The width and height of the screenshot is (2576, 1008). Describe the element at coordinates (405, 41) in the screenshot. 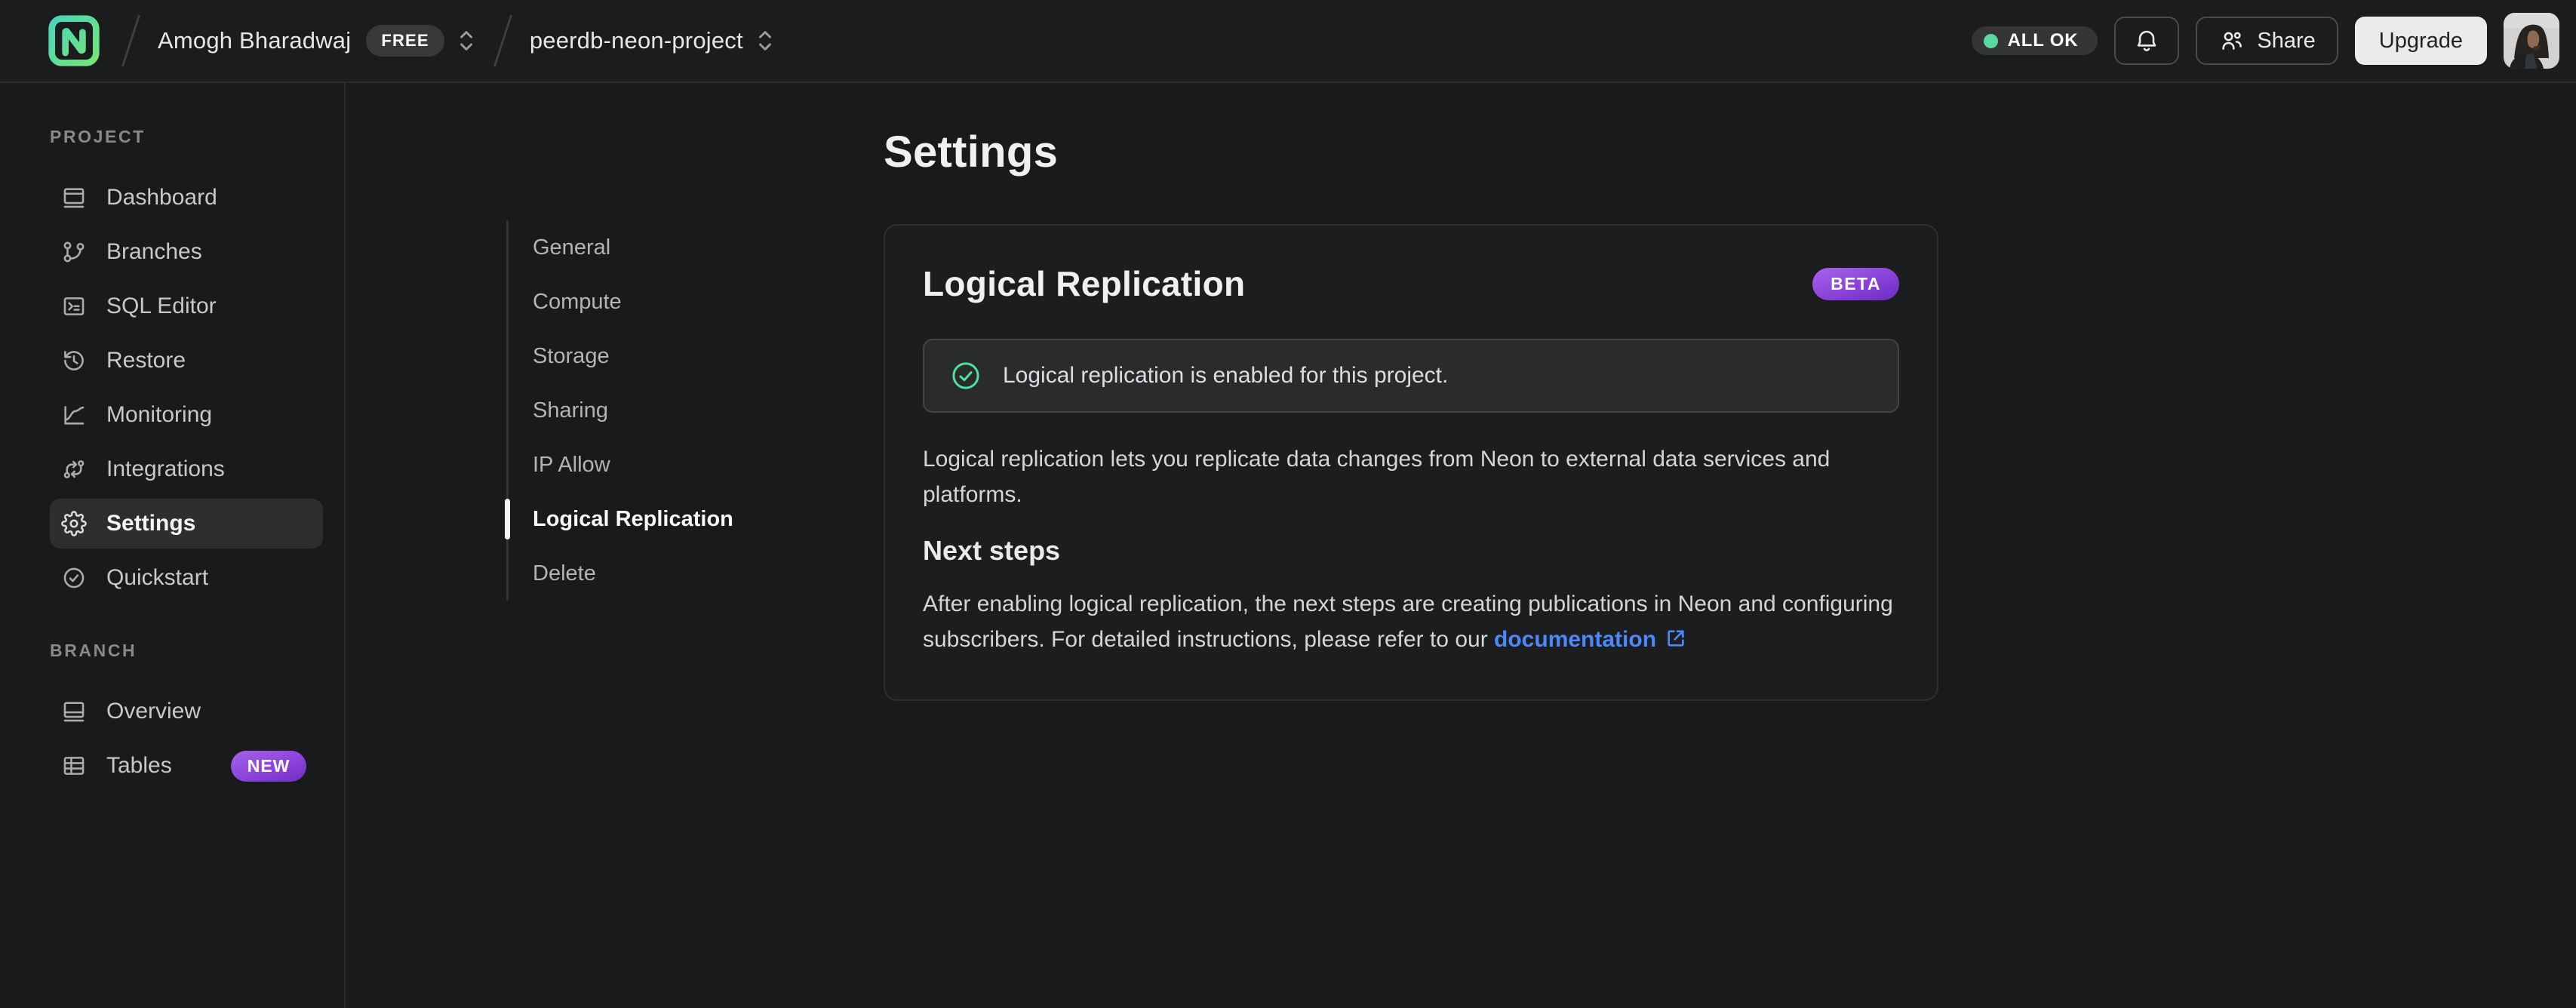

I see `plan-badge: FREE` at that location.